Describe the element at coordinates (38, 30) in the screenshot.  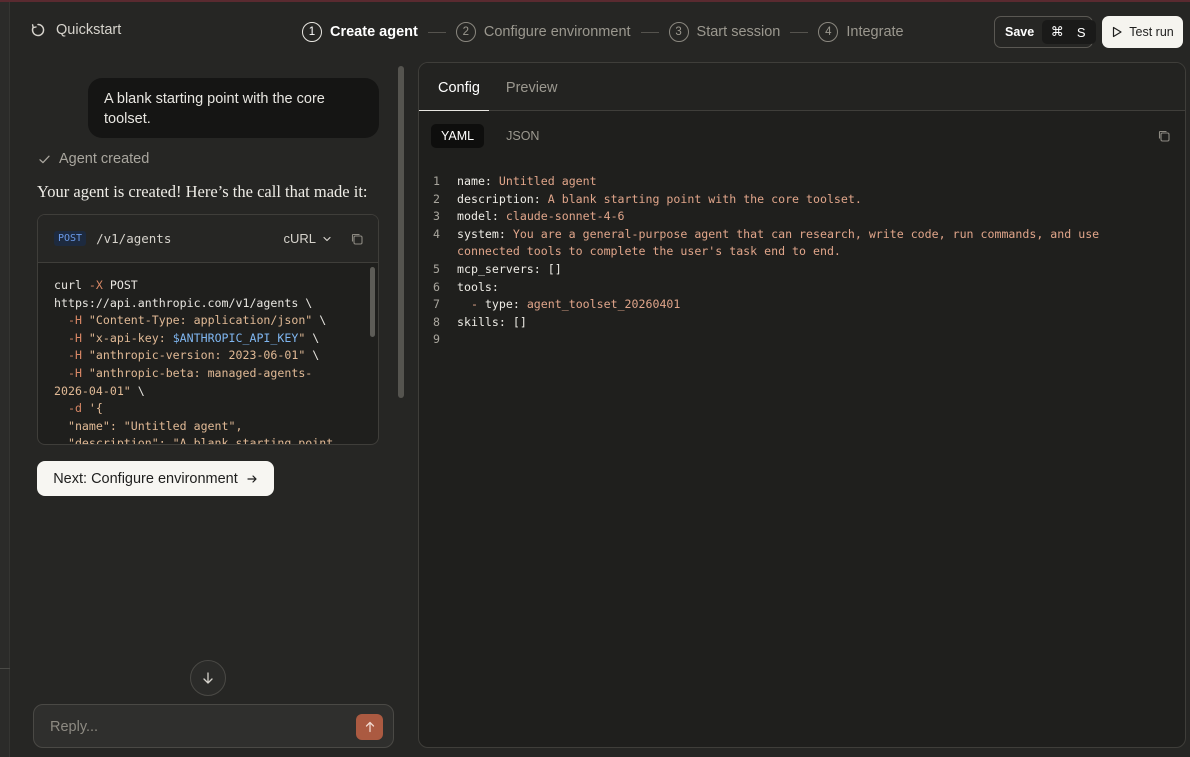
I see `loading-icon` at that location.